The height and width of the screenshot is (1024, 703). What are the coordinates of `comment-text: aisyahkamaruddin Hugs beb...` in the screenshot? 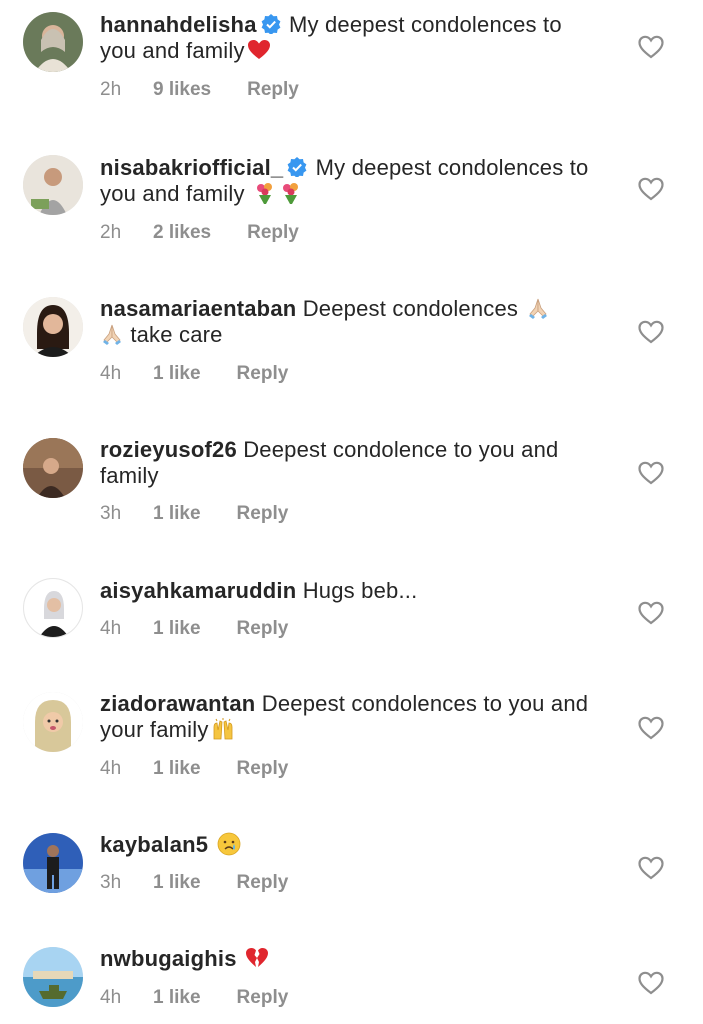 It's located at (350, 591).